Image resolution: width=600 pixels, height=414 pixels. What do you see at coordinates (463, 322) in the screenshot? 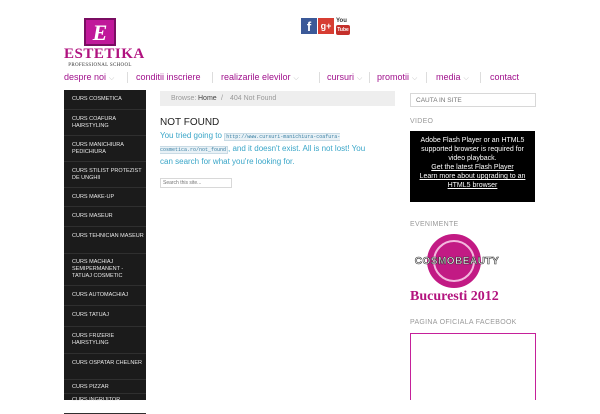
I see `facebook-widget-title: PAGINA OFICIALA FACEBOOK` at bounding box center [463, 322].